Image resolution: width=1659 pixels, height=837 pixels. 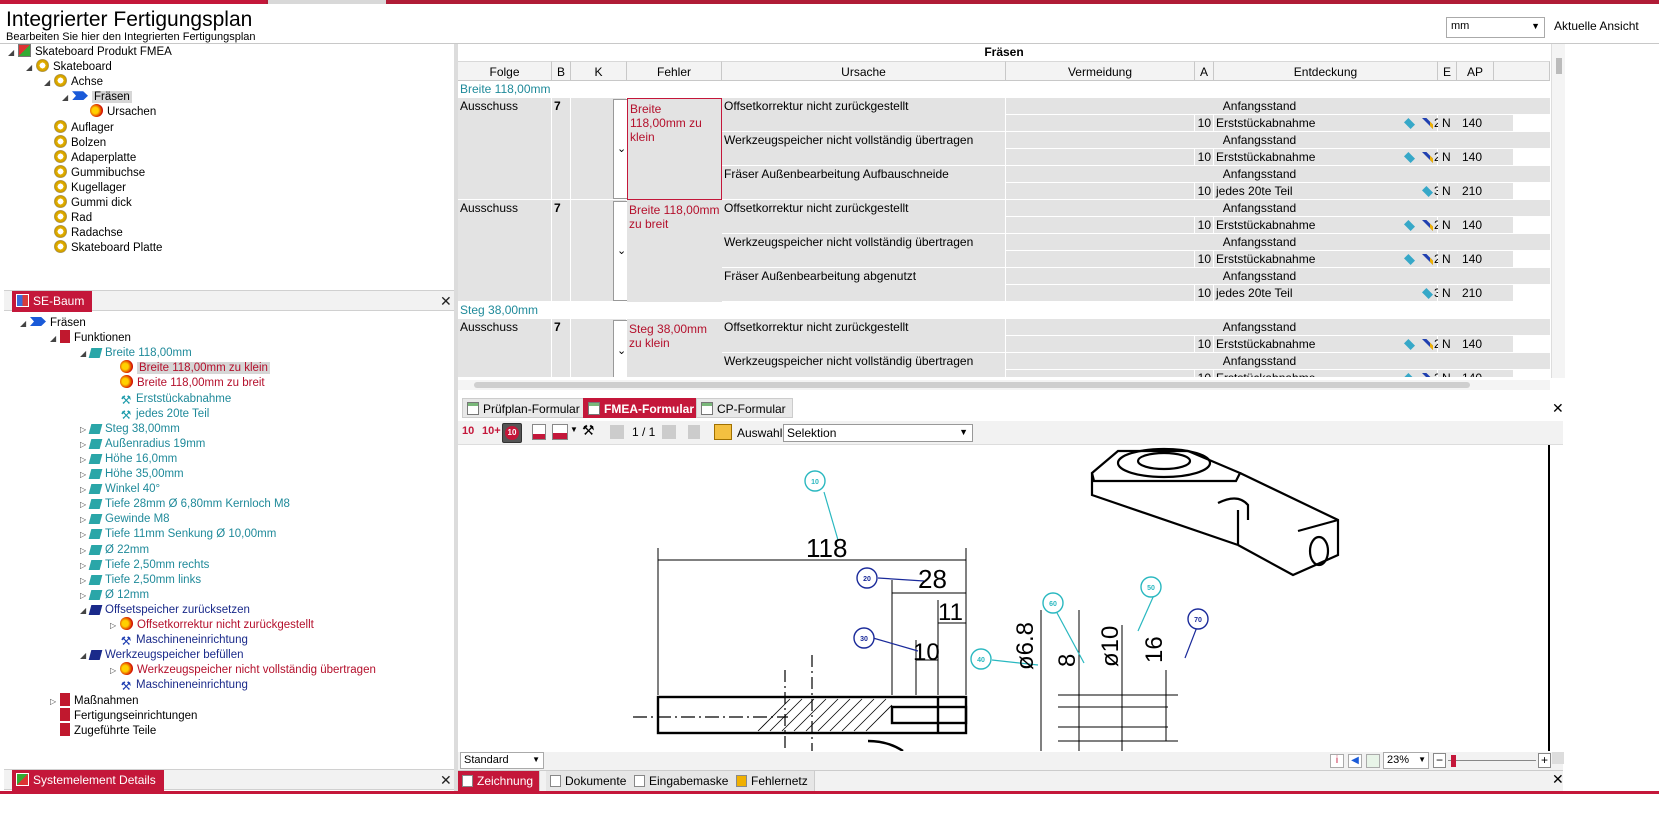 What do you see at coordinates (75, 142) in the screenshot?
I see `se-tree-item: Bolzen` at bounding box center [75, 142].